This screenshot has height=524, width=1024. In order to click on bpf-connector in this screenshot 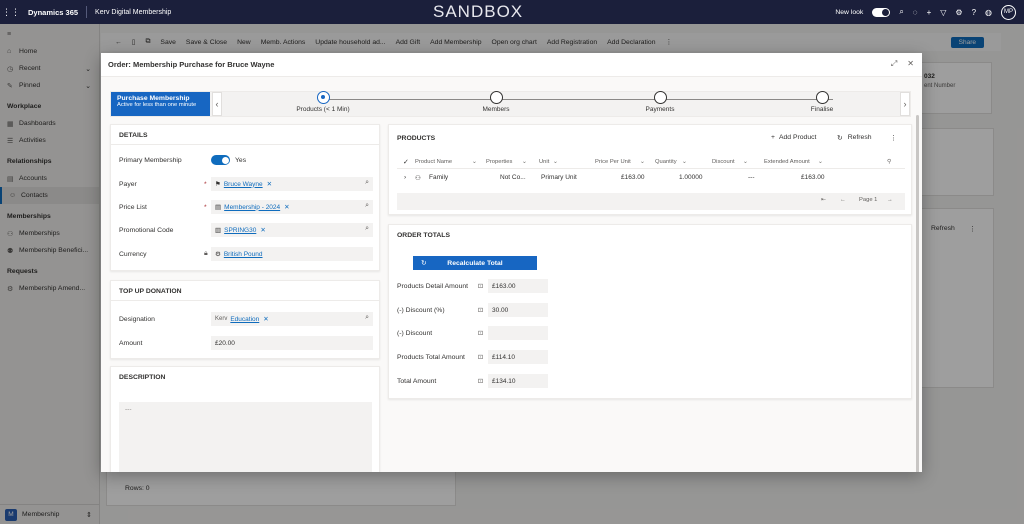, I will do `click(578, 99)`.